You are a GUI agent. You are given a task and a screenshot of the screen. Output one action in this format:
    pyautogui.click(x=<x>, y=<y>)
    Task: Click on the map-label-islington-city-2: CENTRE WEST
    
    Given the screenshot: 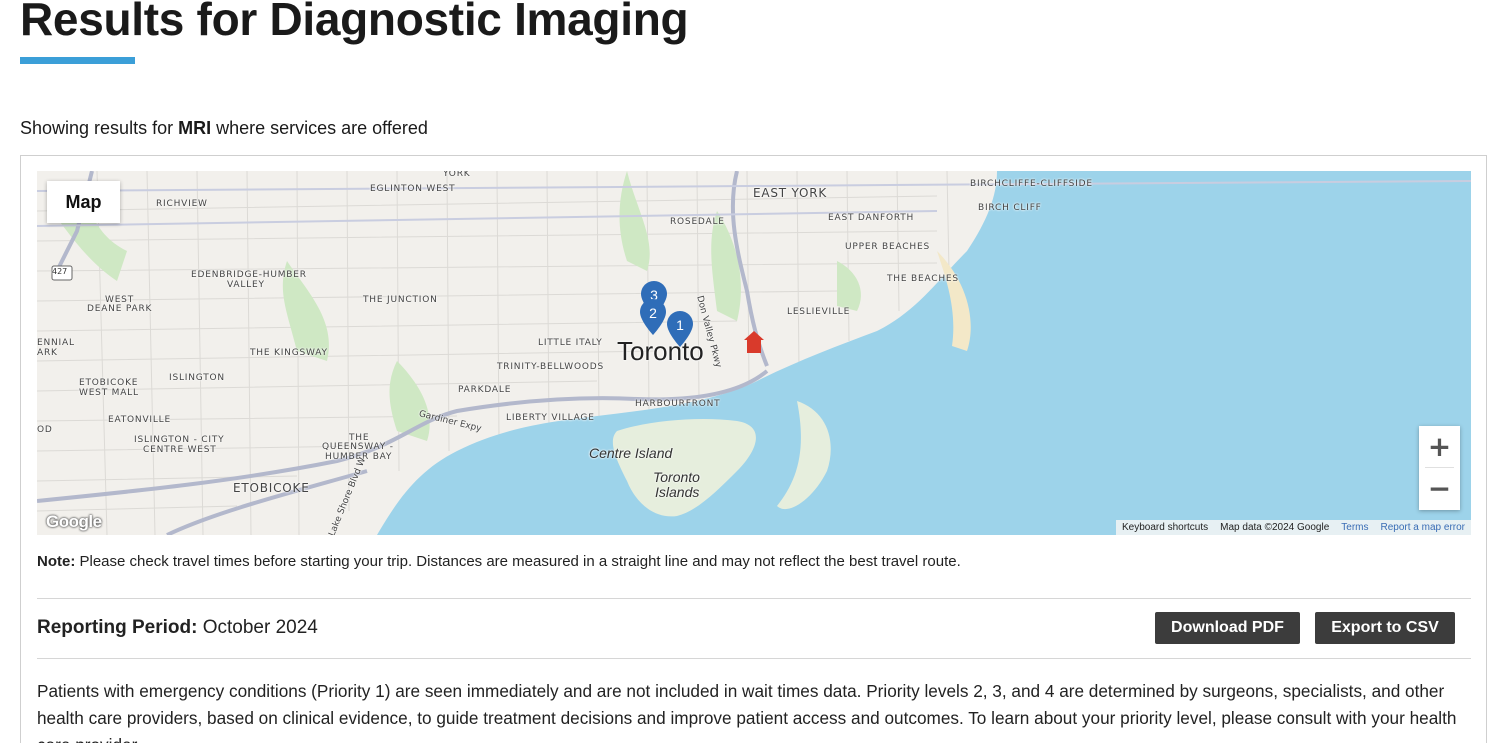 What is the action you would take?
    pyautogui.click(x=180, y=450)
    